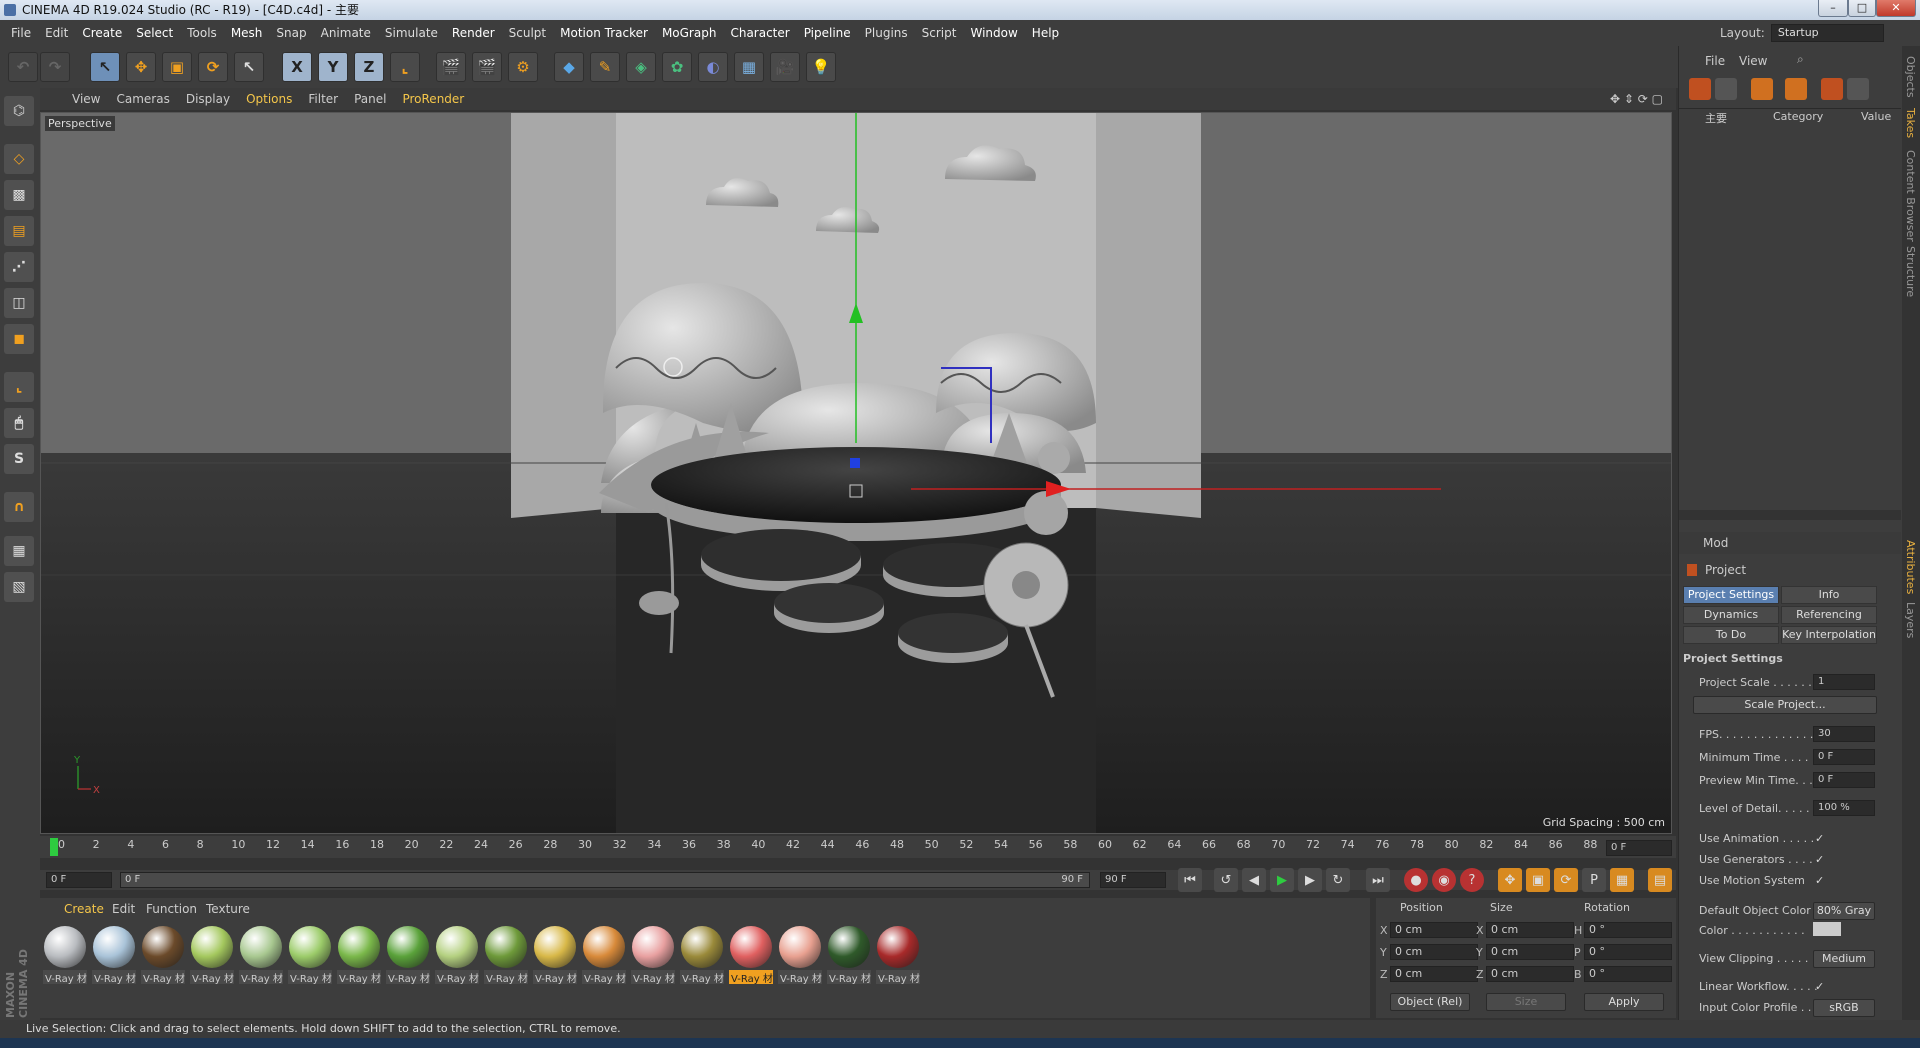  What do you see at coordinates (473, 33) in the screenshot?
I see `menu-render: Render` at bounding box center [473, 33].